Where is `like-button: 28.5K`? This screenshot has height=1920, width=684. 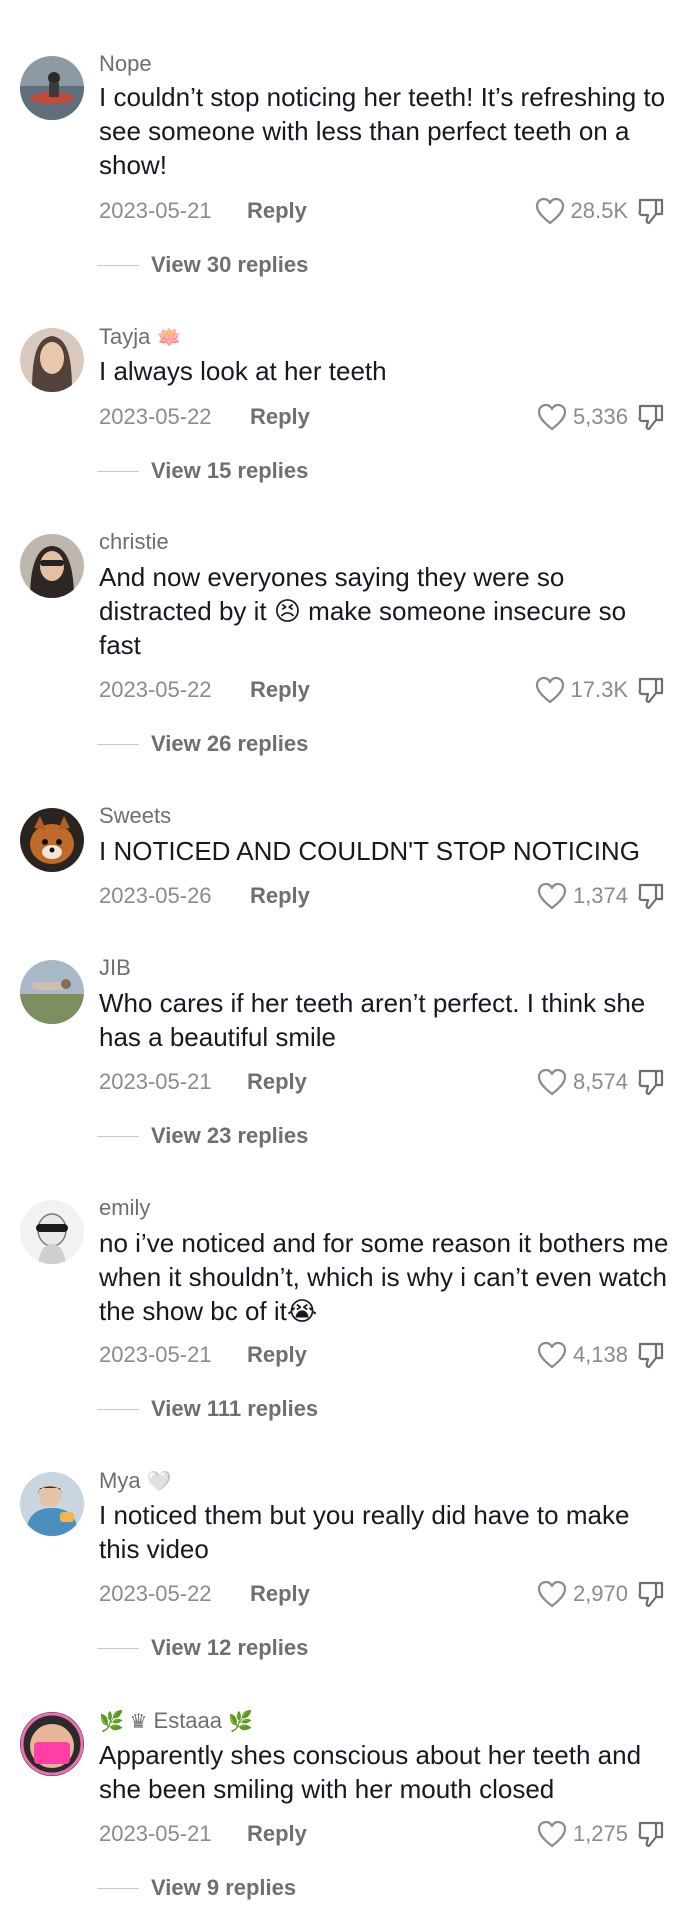 like-button: 28.5K is located at coordinates (581, 211).